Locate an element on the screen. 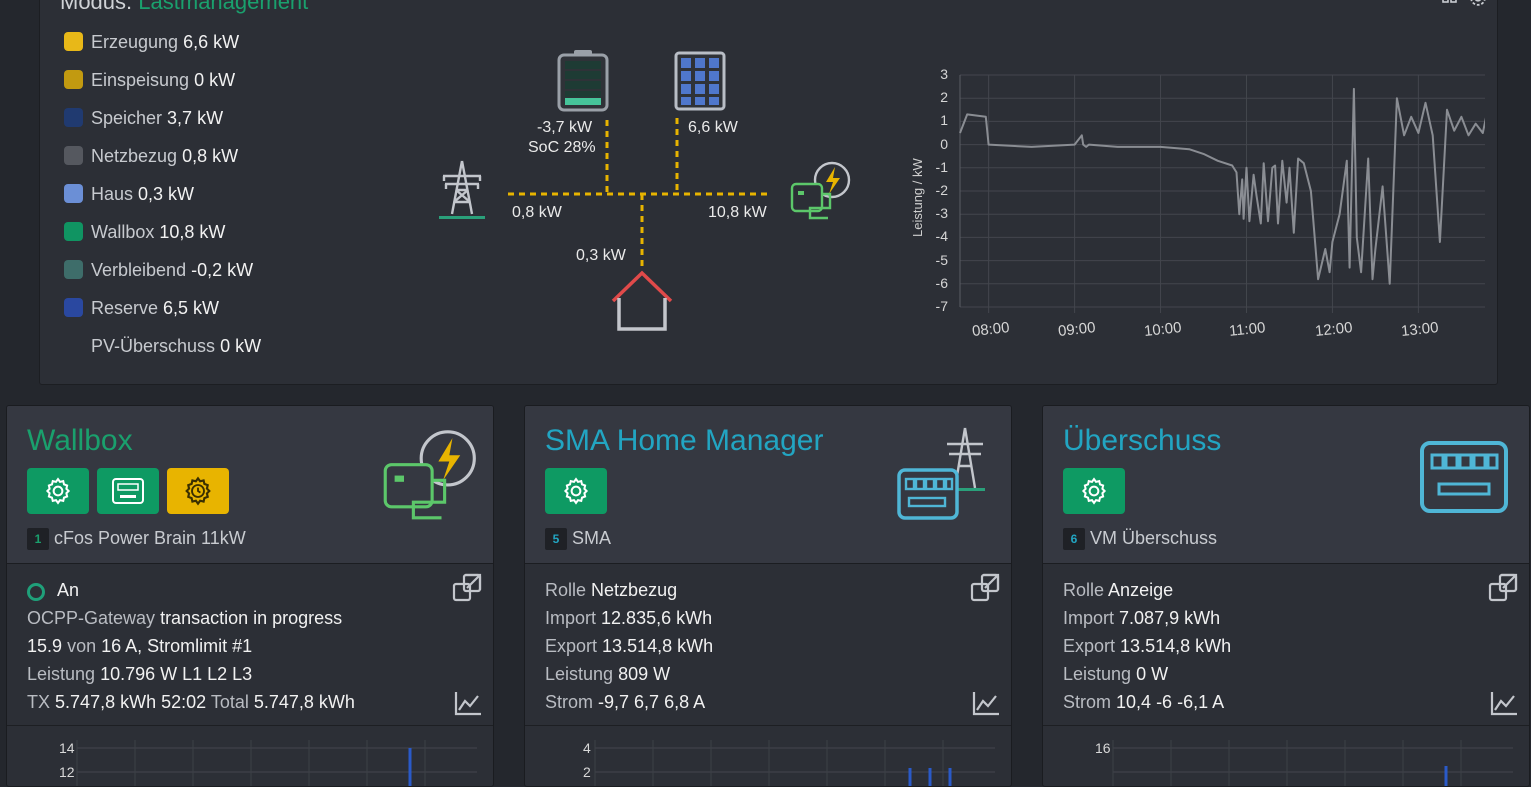 The height and width of the screenshot is (787, 1531). card-header: Wallbox 1 cFos Power Brain 11kW is located at coordinates (250, 485).